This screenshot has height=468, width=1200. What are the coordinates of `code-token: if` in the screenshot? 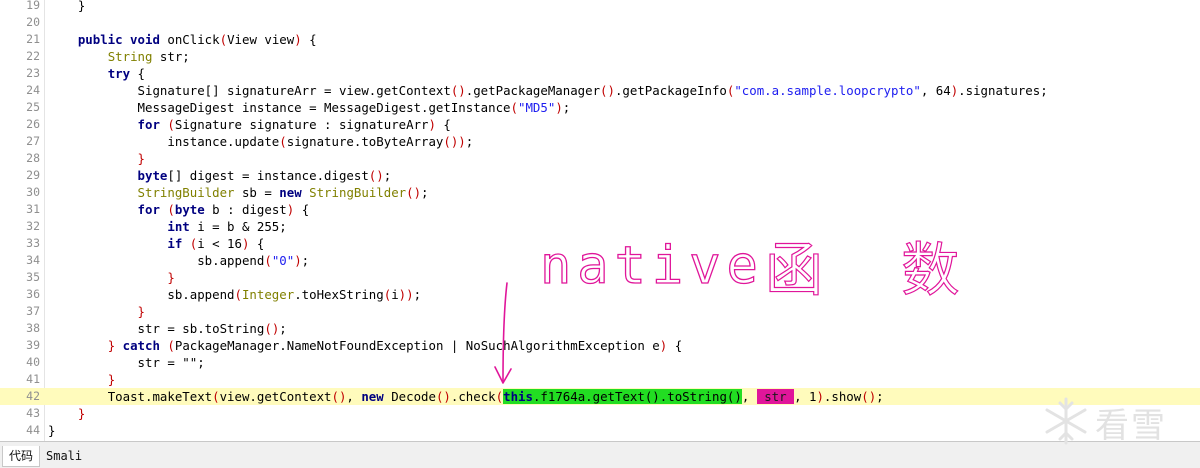 It's located at (175, 243).